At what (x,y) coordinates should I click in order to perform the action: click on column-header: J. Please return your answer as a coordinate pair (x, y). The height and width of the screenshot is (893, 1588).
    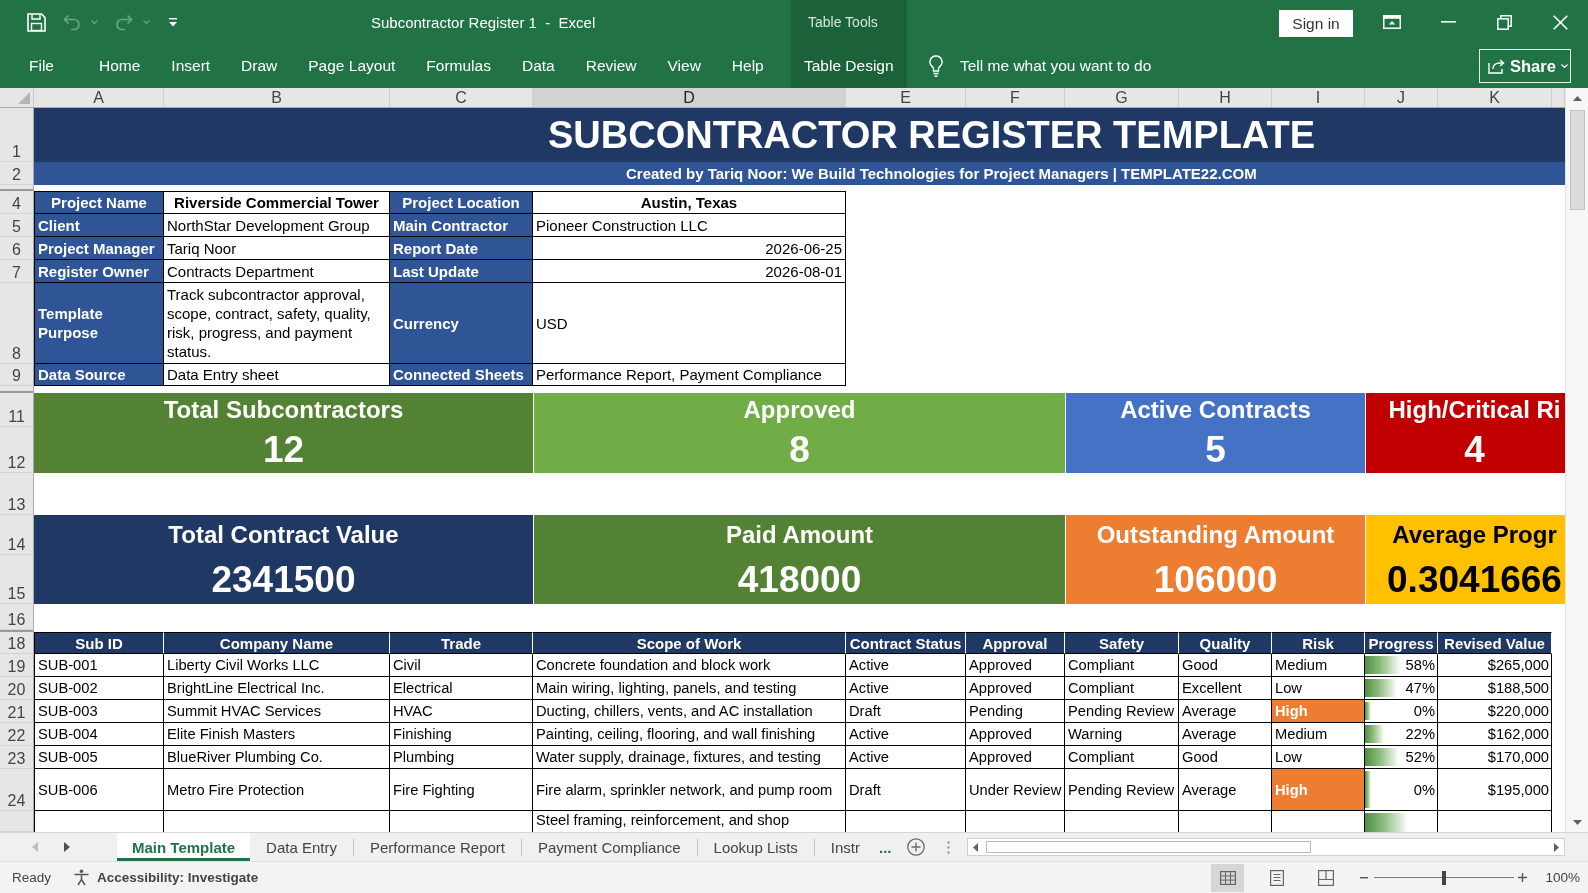
    Looking at the image, I should click on (1401, 97).